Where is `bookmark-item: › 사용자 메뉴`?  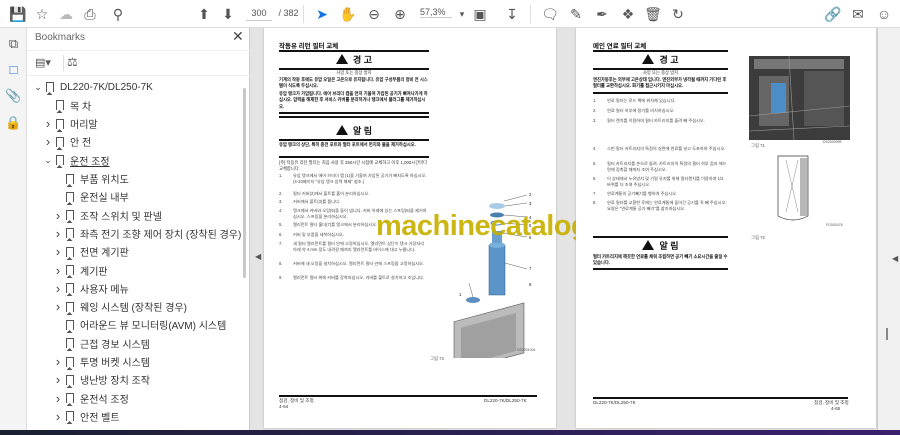 bookmark-item: › 사용자 메뉴 is located at coordinates (91, 288).